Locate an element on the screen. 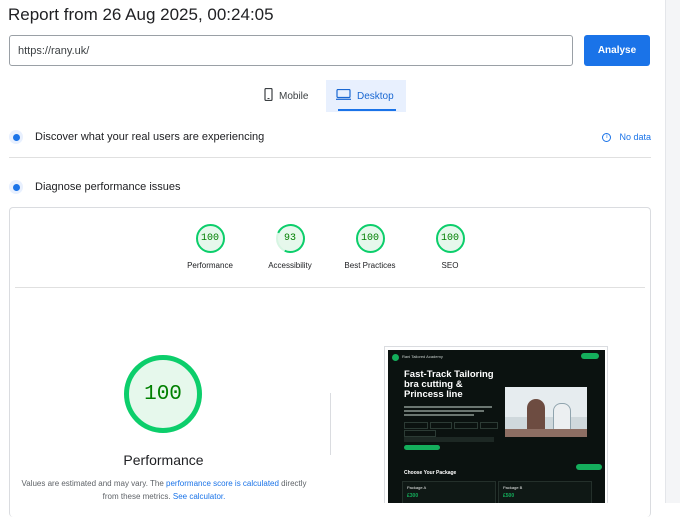 The image size is (680, 517). site-body-text is located at coordinates (448, 412).